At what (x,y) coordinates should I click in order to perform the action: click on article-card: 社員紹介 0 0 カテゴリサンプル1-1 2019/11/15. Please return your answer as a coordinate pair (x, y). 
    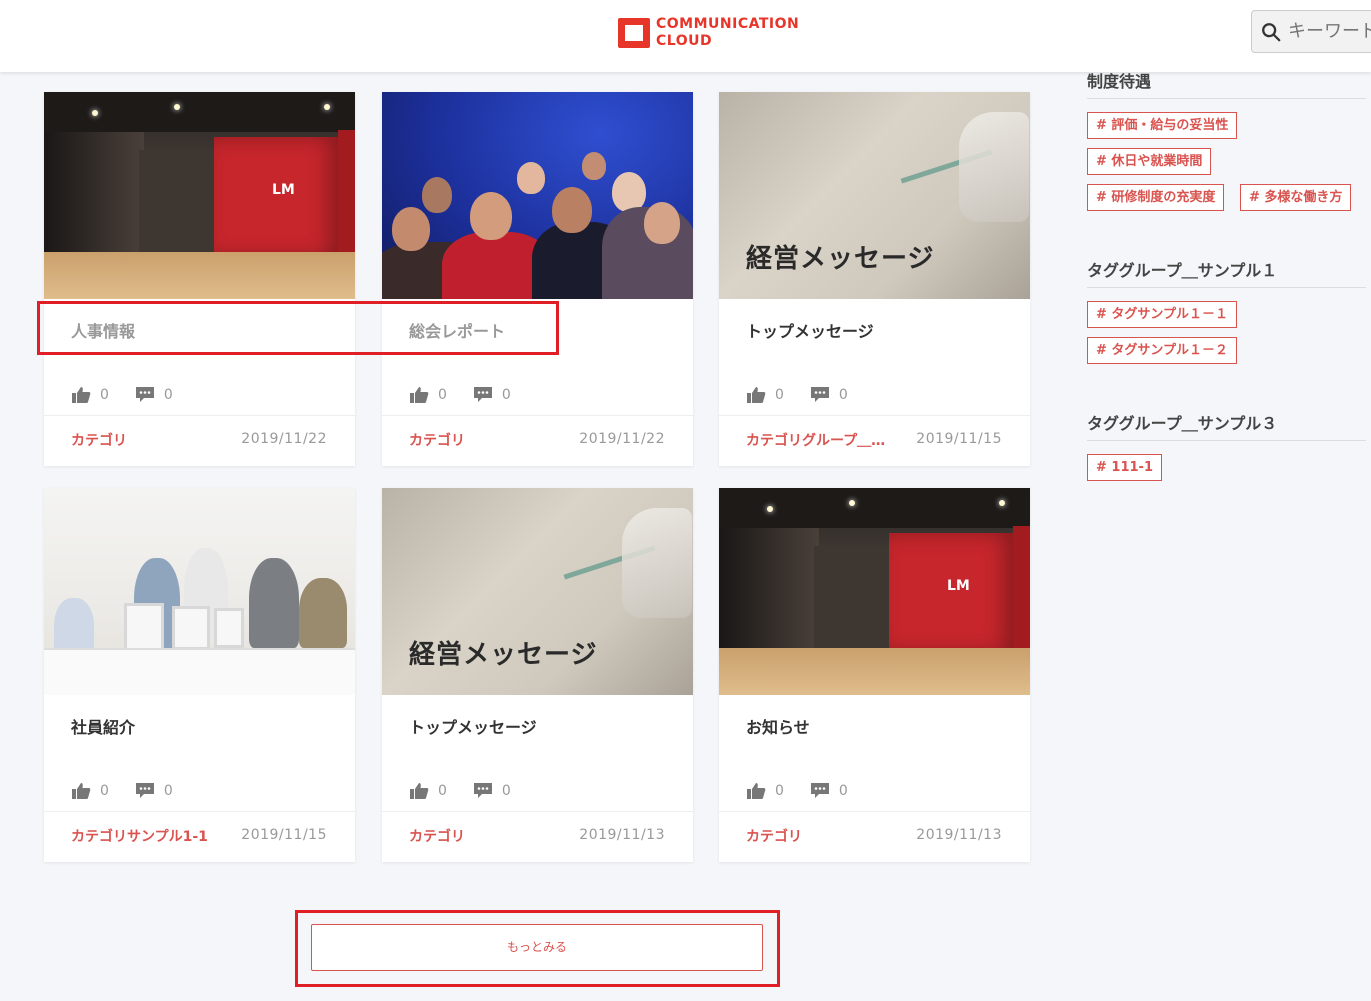
    Looking at the image, I should click on (199, 675).